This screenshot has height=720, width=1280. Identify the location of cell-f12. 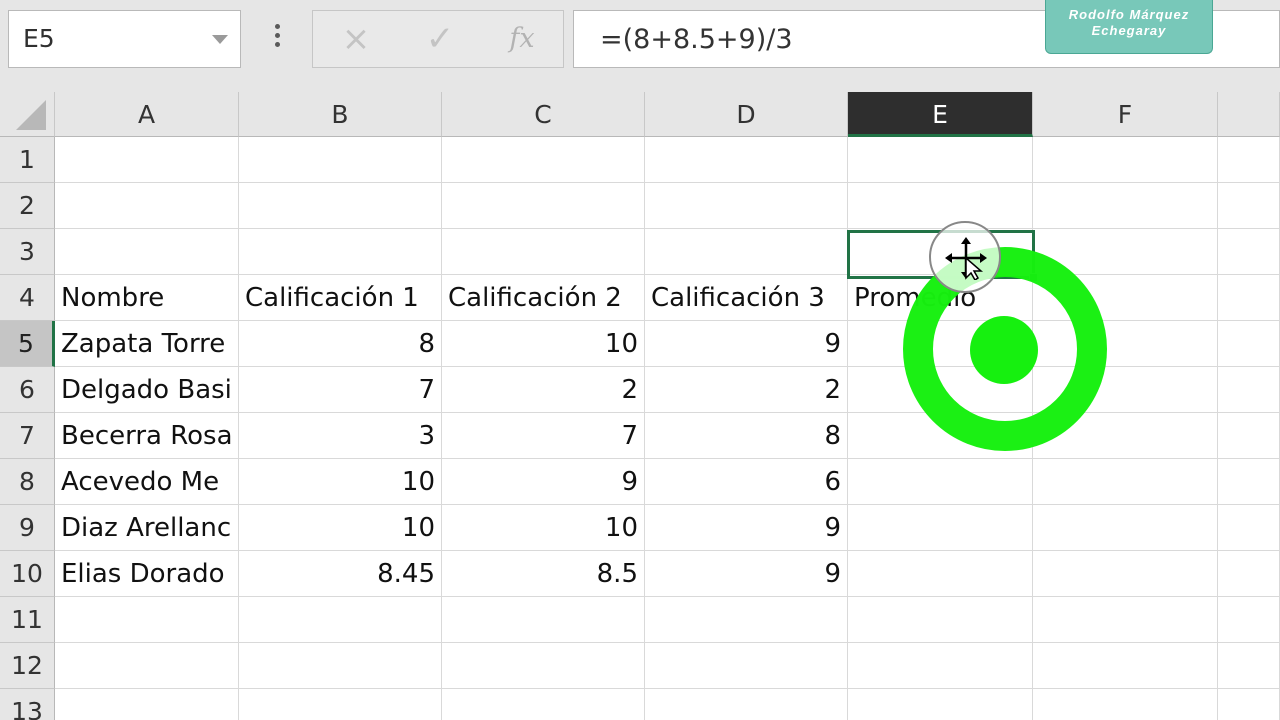
(1125, 666).